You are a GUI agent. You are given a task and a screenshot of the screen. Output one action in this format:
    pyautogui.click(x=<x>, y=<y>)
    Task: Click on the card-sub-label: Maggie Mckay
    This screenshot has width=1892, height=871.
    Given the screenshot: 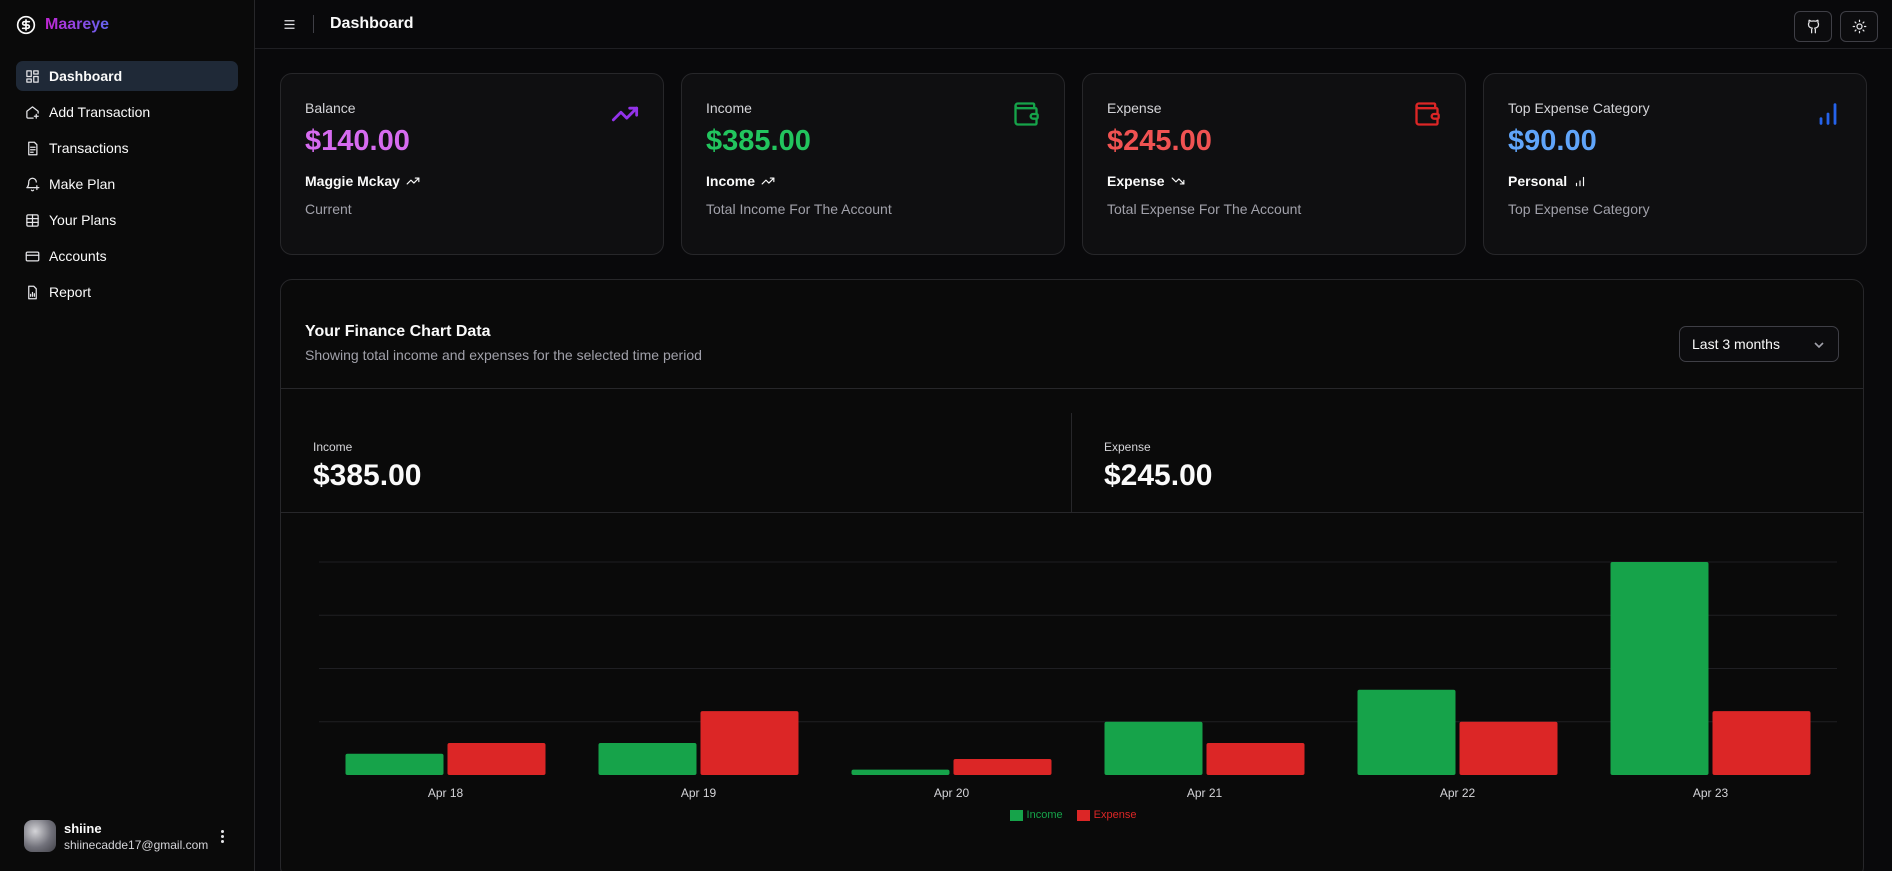 What is the action you would take?
    pyautogui.click(x=352, y=181)
    